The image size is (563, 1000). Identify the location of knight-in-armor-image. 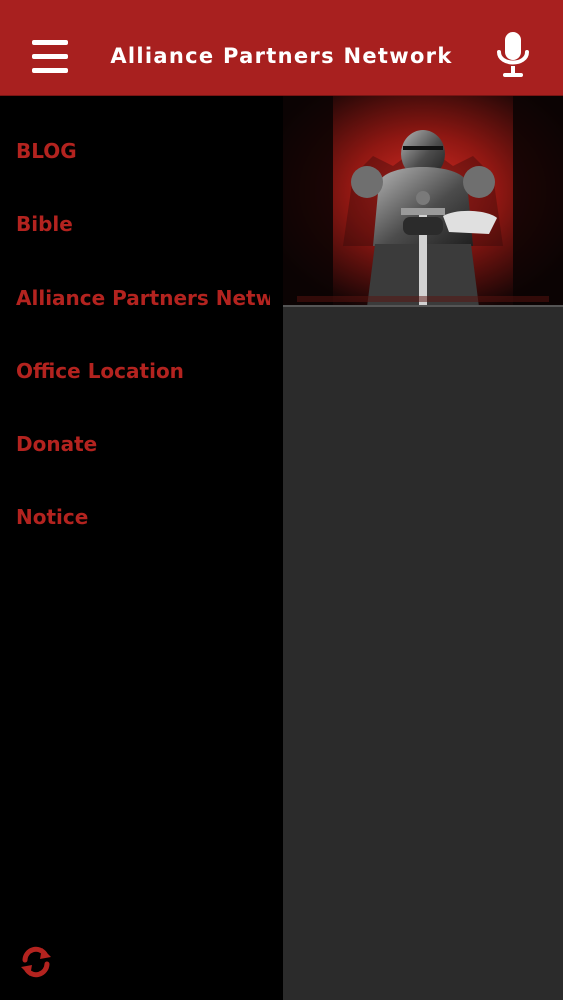
(423, 200).